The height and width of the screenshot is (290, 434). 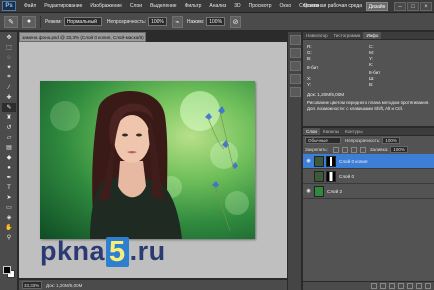 What do you see at coordinates (316, 149) in the screenshot?
I see `lock-label: Закрепить:` at bounding box center [316, 149].